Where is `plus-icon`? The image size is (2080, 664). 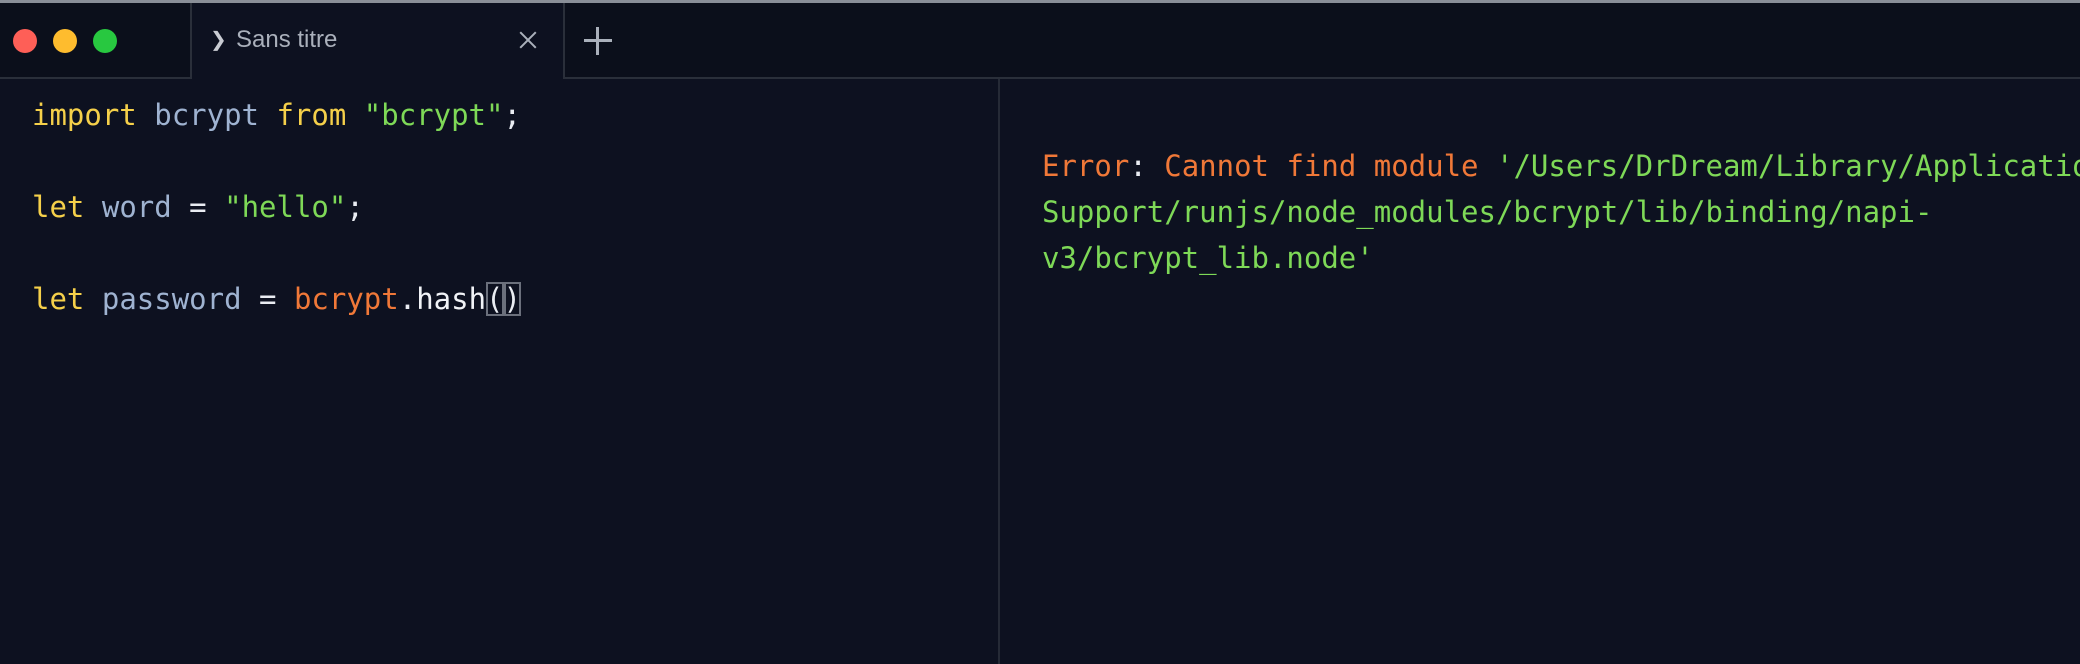
plus-icon is located at coordinates (598, 41).